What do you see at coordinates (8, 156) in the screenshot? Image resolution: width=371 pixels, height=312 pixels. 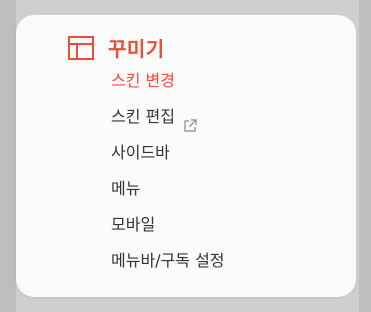 I see `background-left` at bounding box center [8, 156].